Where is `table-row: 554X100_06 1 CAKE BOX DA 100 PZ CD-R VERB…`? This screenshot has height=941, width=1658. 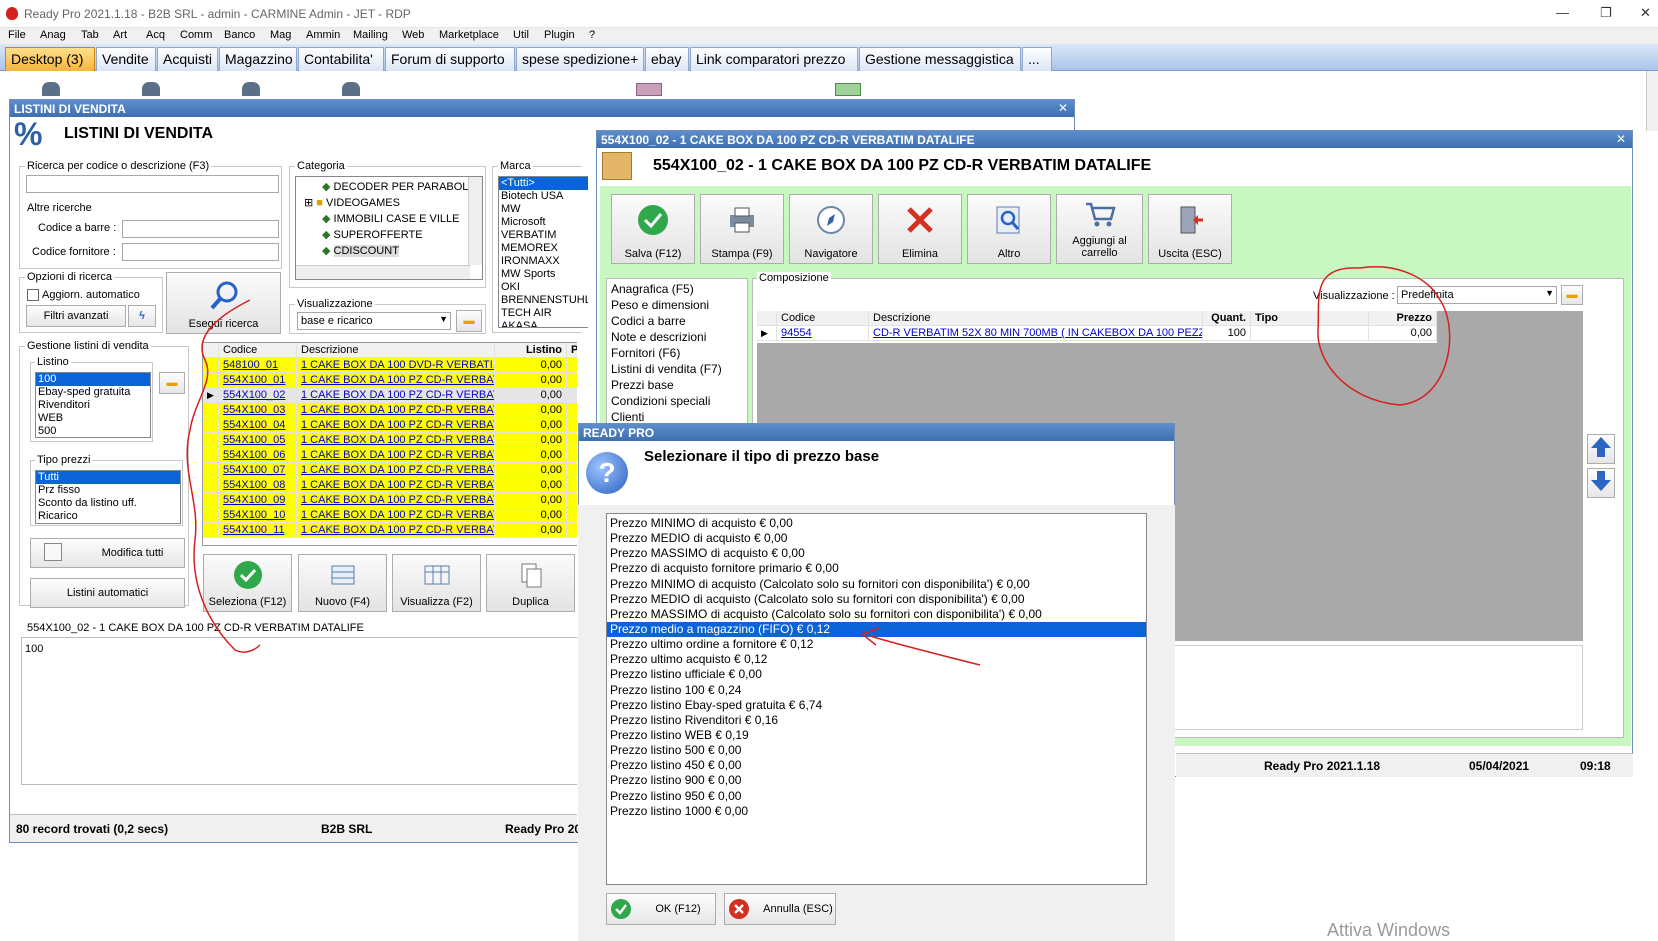 table-row: 554X100_06 1 CAKE BOX DA 100 PZ CD-R VERB… is located at coordinates (390, 455).